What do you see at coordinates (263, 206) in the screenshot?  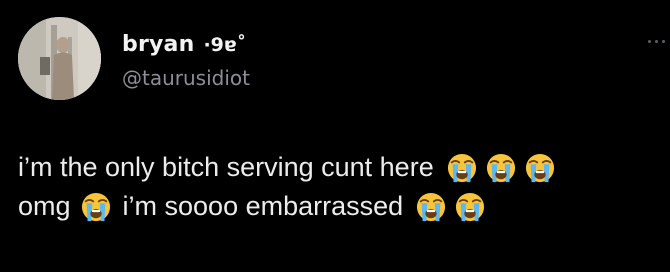 I see `tweet-text-segment: i’m soooo embarrassed` at bounding box center [263, 206].